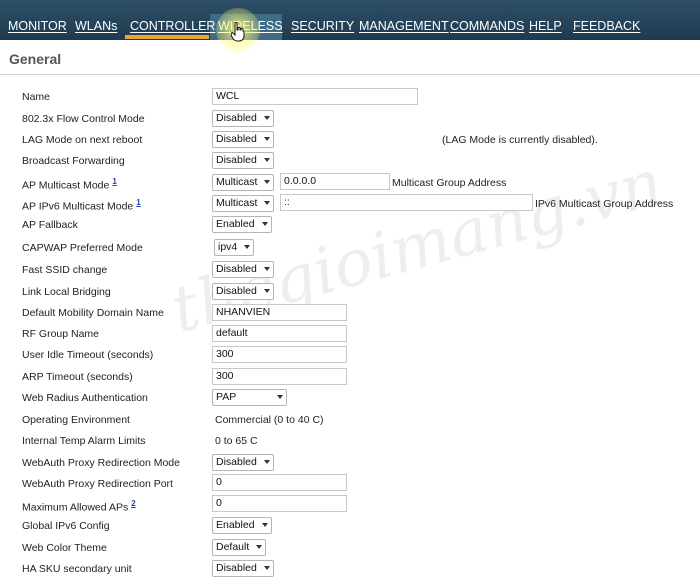 This screenshot has width=700, height=580. I want to click on hand-cursor-icon, so click(238, 32).